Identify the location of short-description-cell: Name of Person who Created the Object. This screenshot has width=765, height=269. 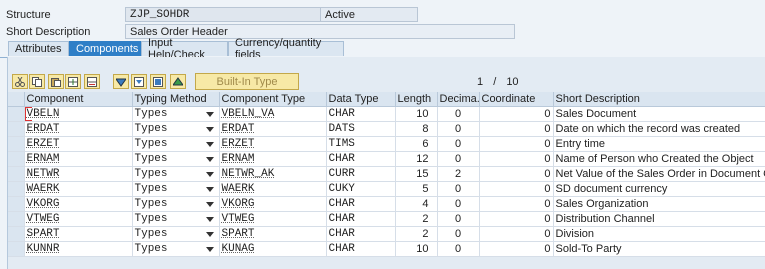
(659, 159).